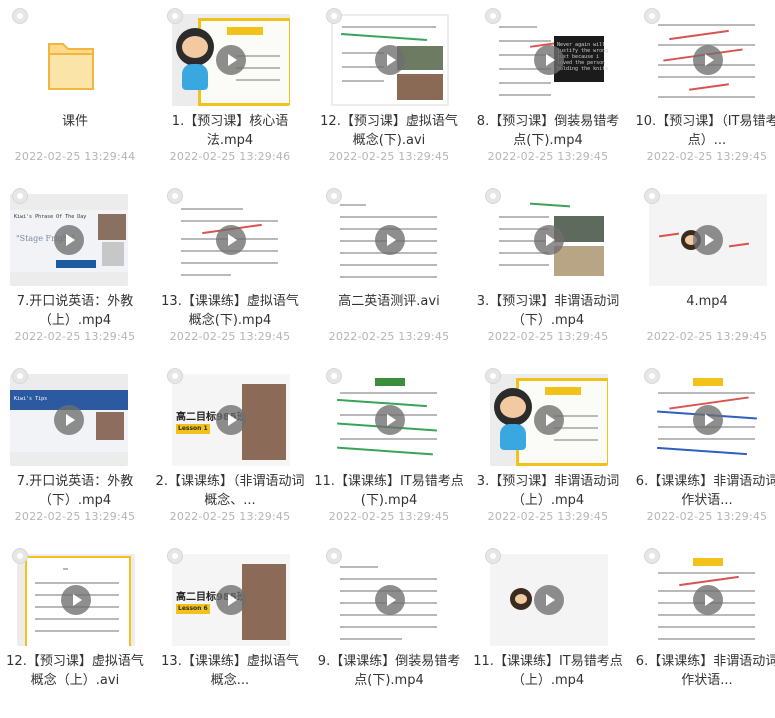 Image resolution: width=775 pixels, height=718 pixels. Describe the element at coordinates (389, 671) in the screenshot. I see `file-name: 9.【课课练】倒装易错考点(下).mp4` at that location.